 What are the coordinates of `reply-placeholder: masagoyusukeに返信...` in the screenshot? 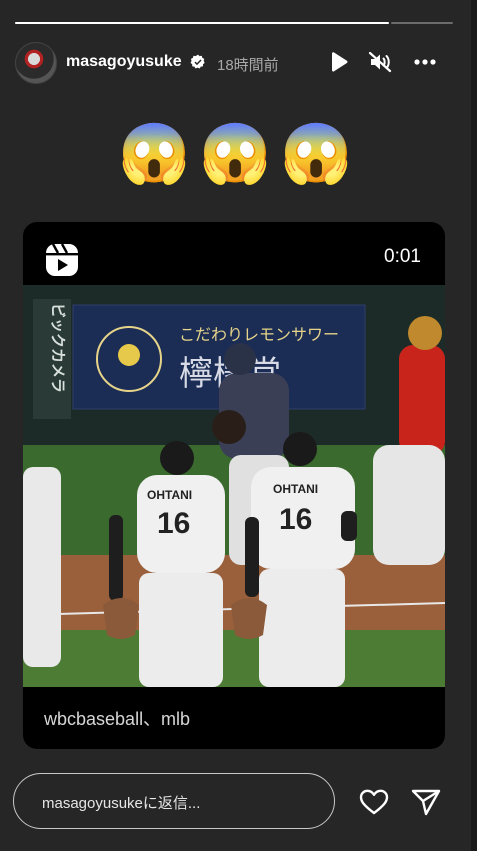 It's located at (121, 803).